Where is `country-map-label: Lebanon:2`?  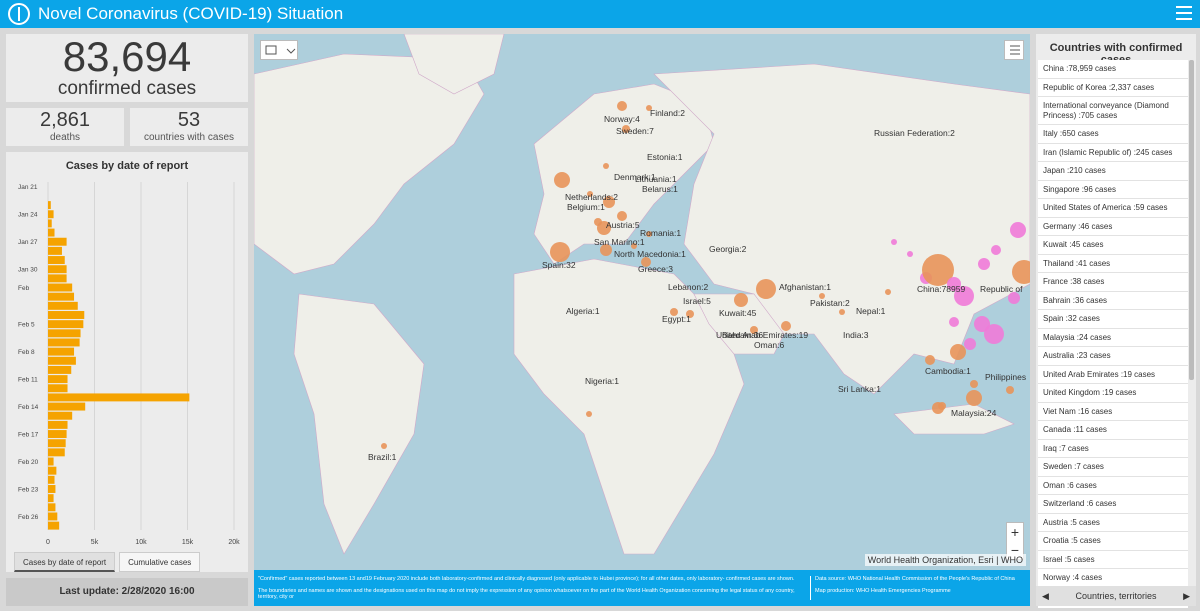 country-map-label: Lebanon:2 is located at coordinates (688, 287).